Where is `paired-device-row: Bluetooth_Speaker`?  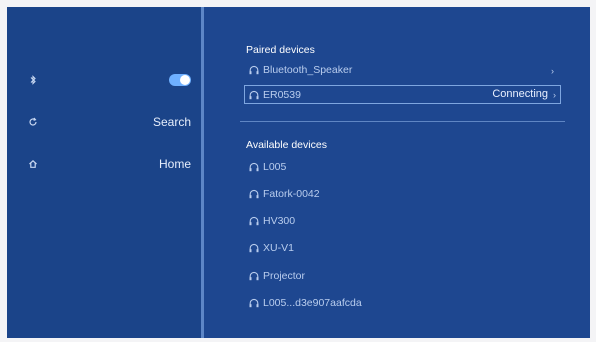
paired-device-row: Bluetooth_Speaker is located at coordinates (300, 70).